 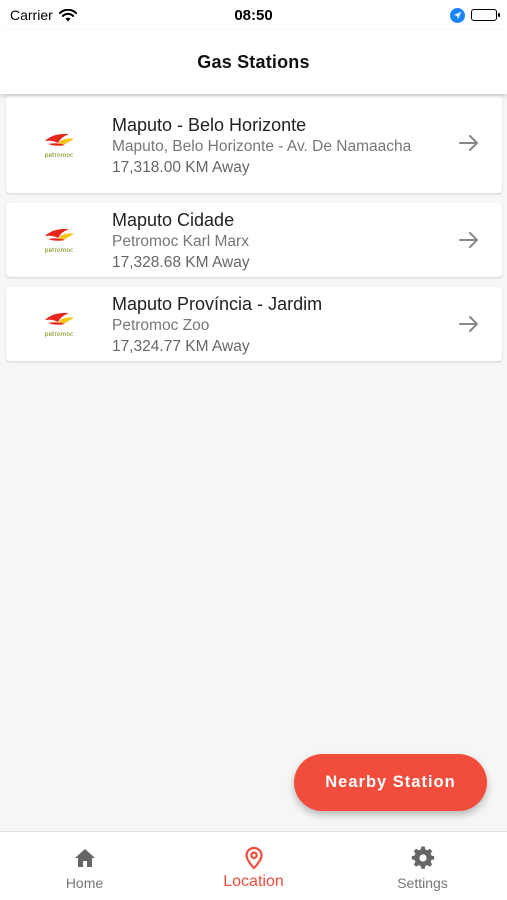 I want to click on nav-label-settings: Settings, so click(x=422, y=883).